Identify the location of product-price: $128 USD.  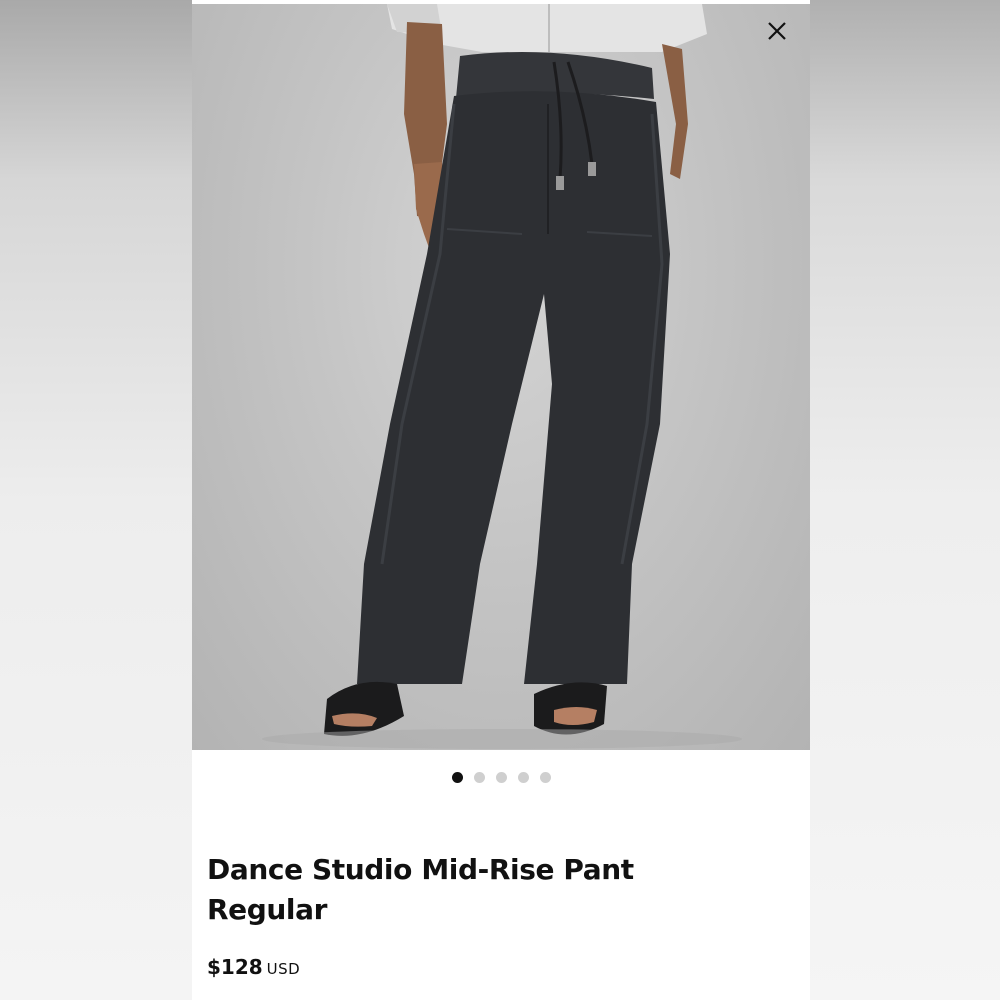
(253, 967).